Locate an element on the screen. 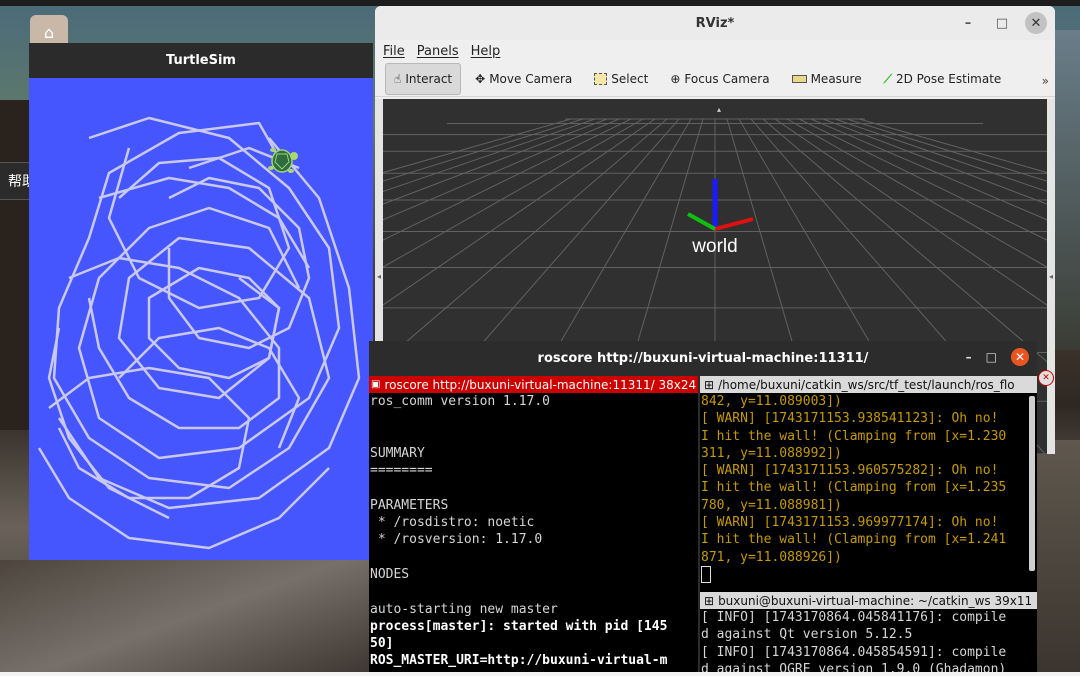  move-camera-icon: ✥ is located at coordinates (480, 79).